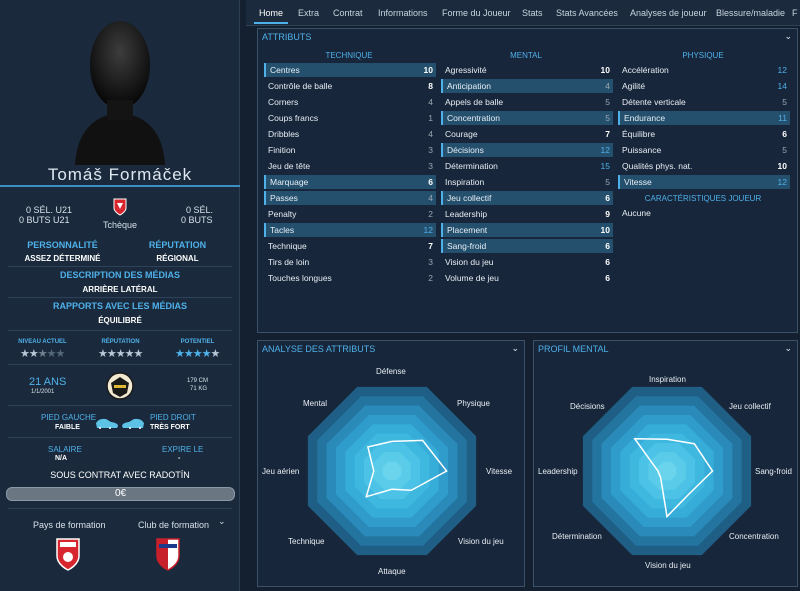 The height and width of the screenshot is (591, 800). What do you see at coordinates (119, 306) in the screenshot?
I see `media-relations-label: RAPPORTS AVEC LES MÉDIAS` at bounding box center [119, 306].